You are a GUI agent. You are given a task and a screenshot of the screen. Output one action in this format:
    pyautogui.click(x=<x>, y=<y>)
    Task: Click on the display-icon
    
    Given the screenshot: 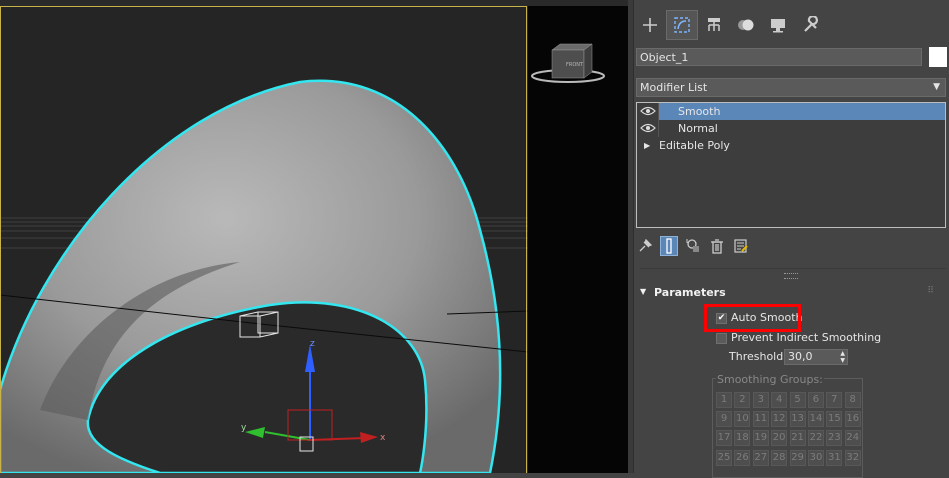 What is the action you would take?
    pyautogui.click(x=778, y=26)
    